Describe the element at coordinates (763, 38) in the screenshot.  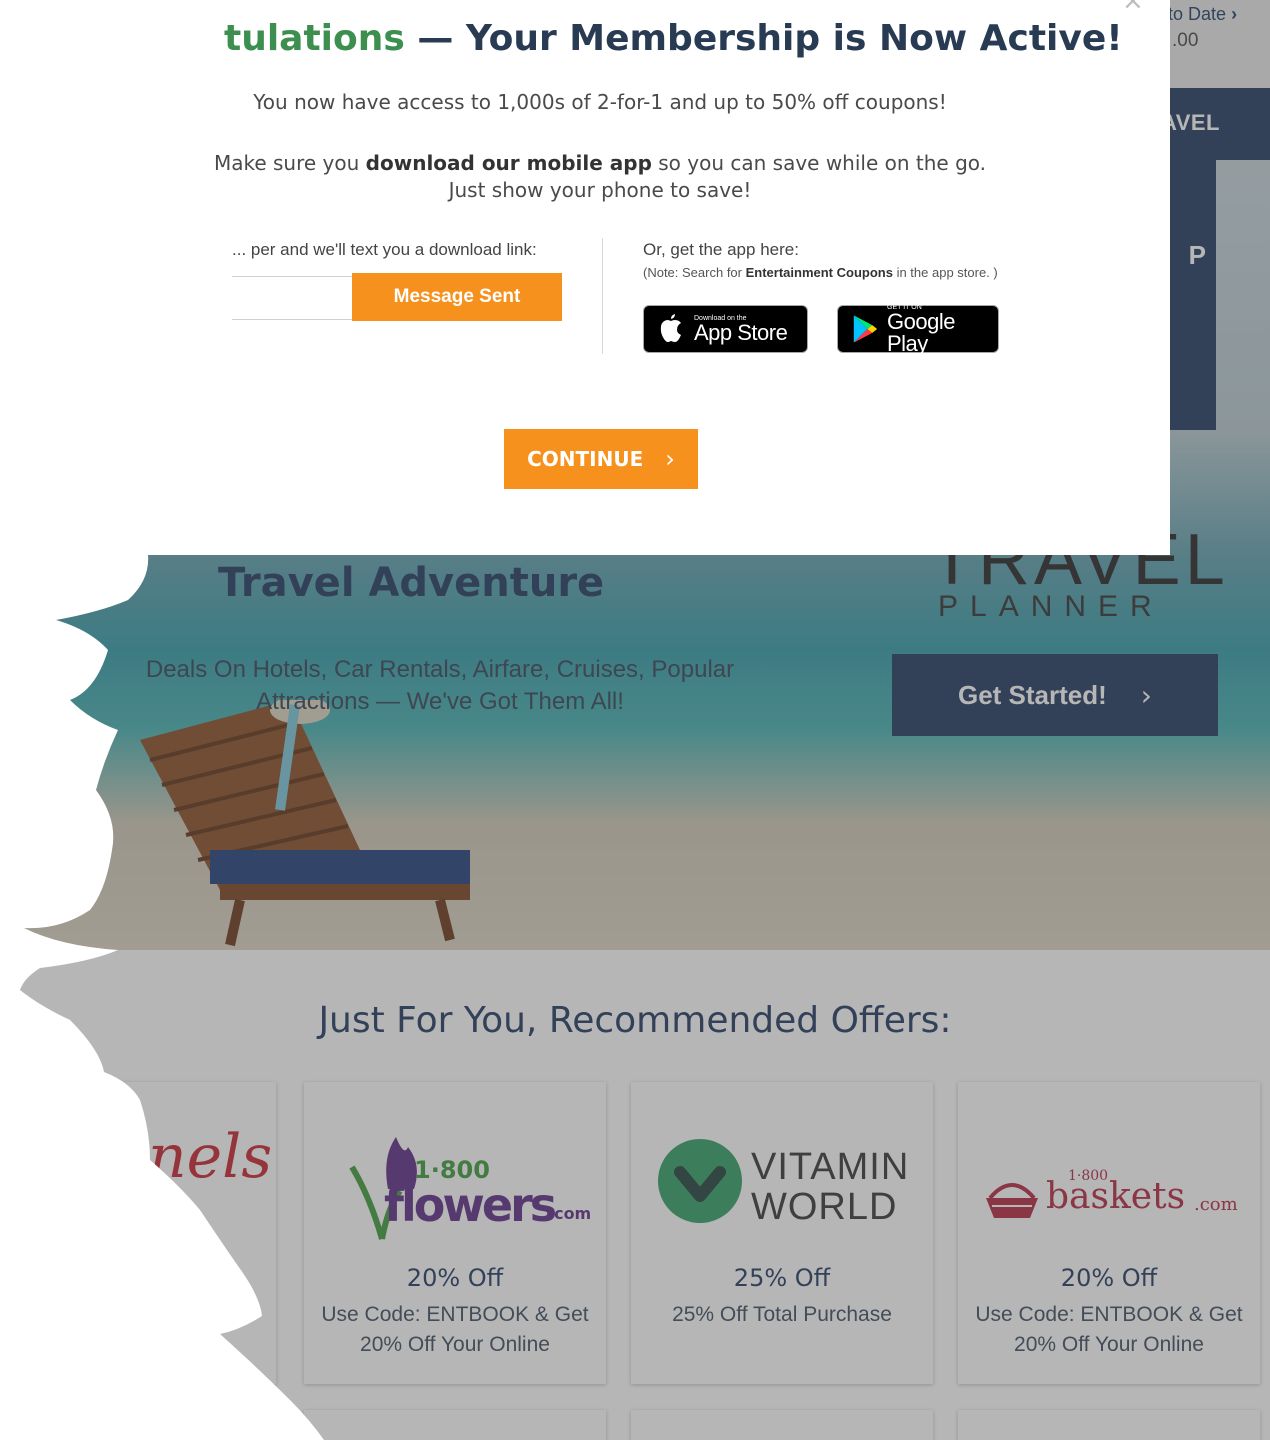
I see `modal-title-rest: — Your Membership is Now Active!` at that location.